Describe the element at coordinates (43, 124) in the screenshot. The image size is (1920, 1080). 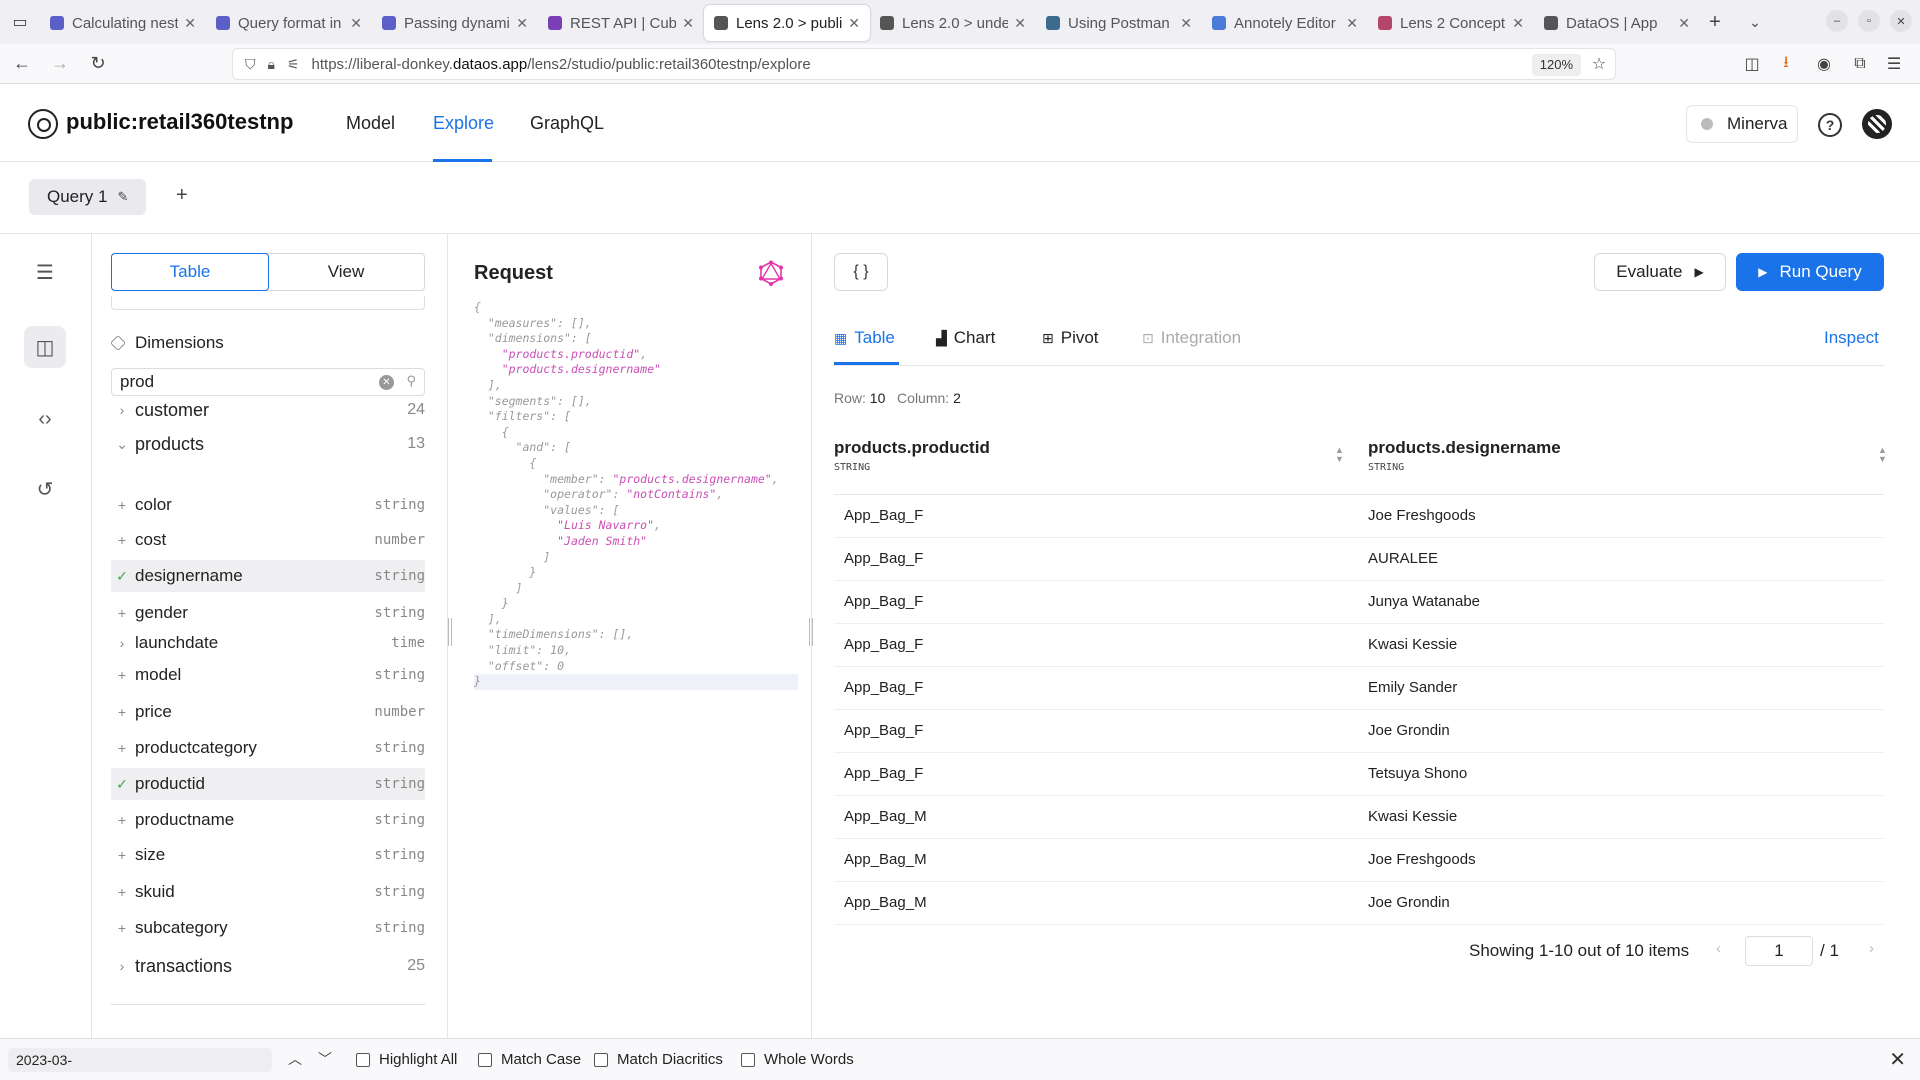
I see `app-logo-icon` at that location.